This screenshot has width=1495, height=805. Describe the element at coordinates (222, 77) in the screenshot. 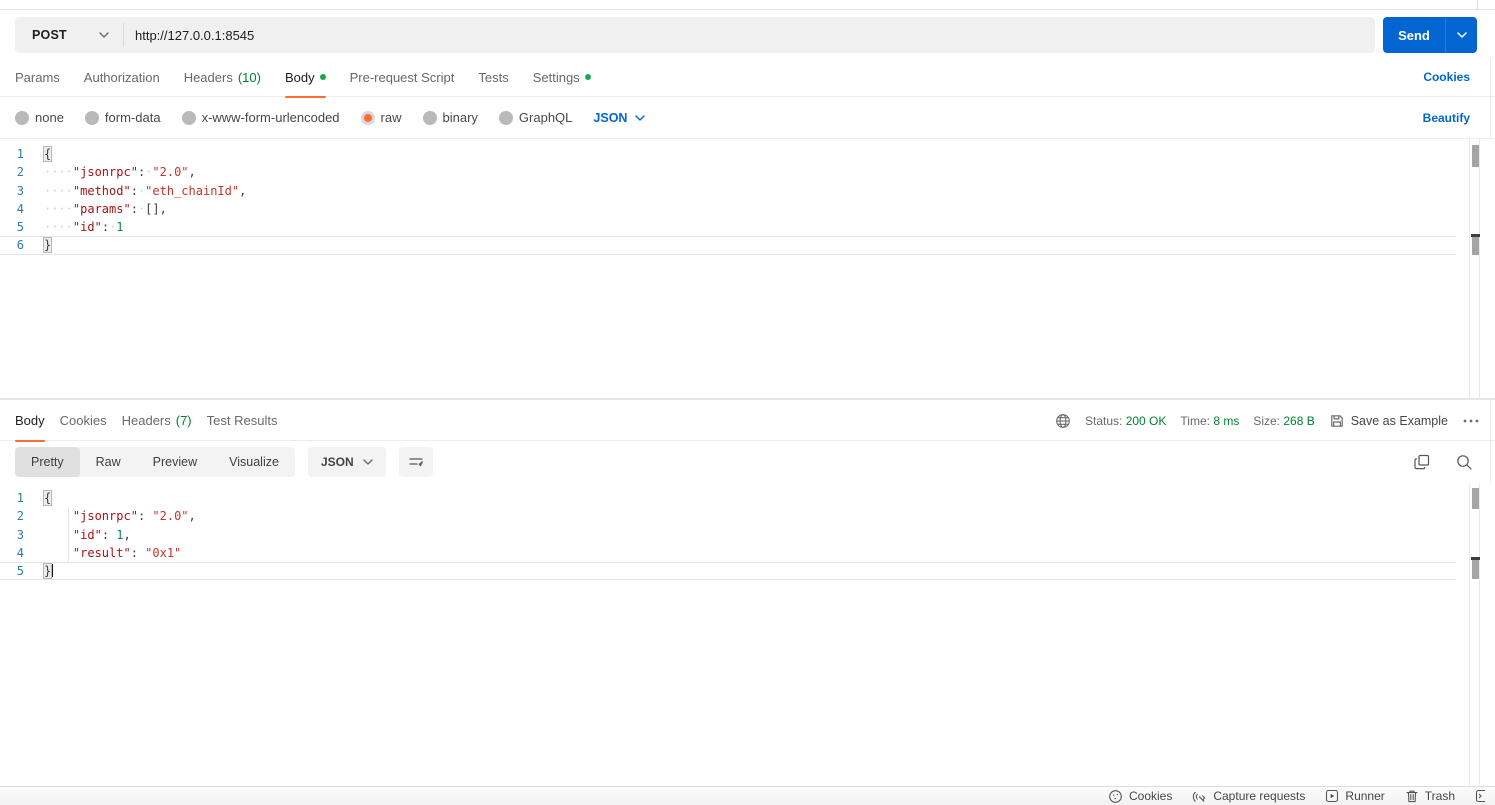

I see `tab-headers: Headers (10)` at that location.